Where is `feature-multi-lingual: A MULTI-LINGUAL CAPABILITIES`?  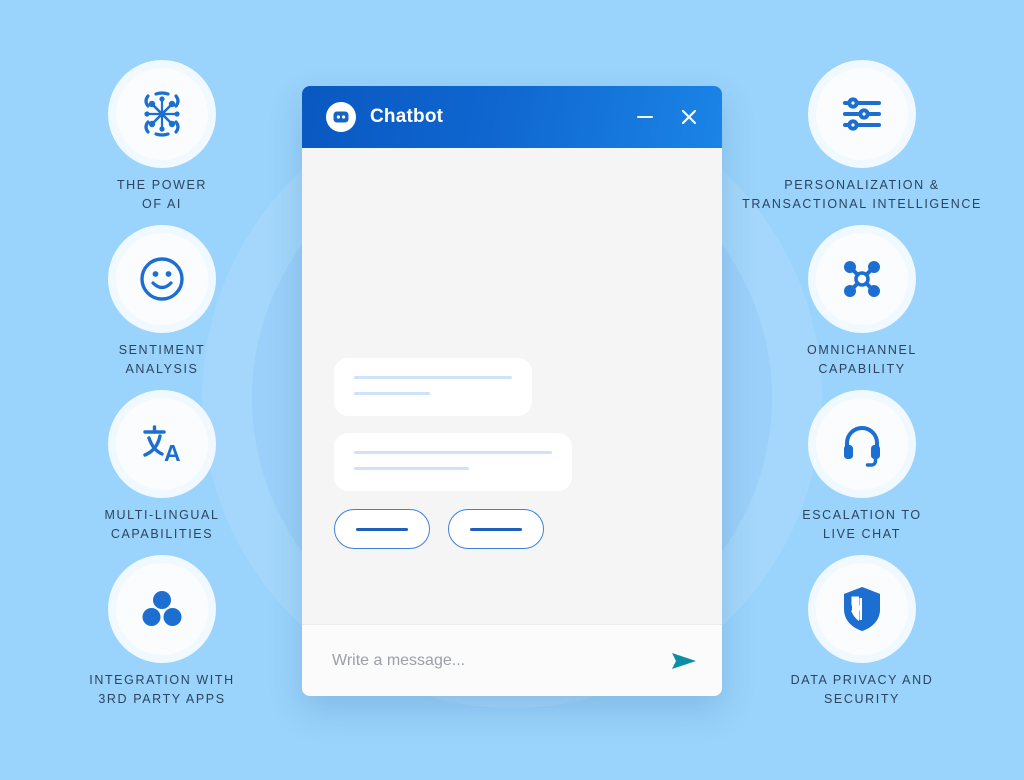
feature-multi-lingual: A MULTI-LINGUAL CAPABILITIES is located at coordinates (162, 471).